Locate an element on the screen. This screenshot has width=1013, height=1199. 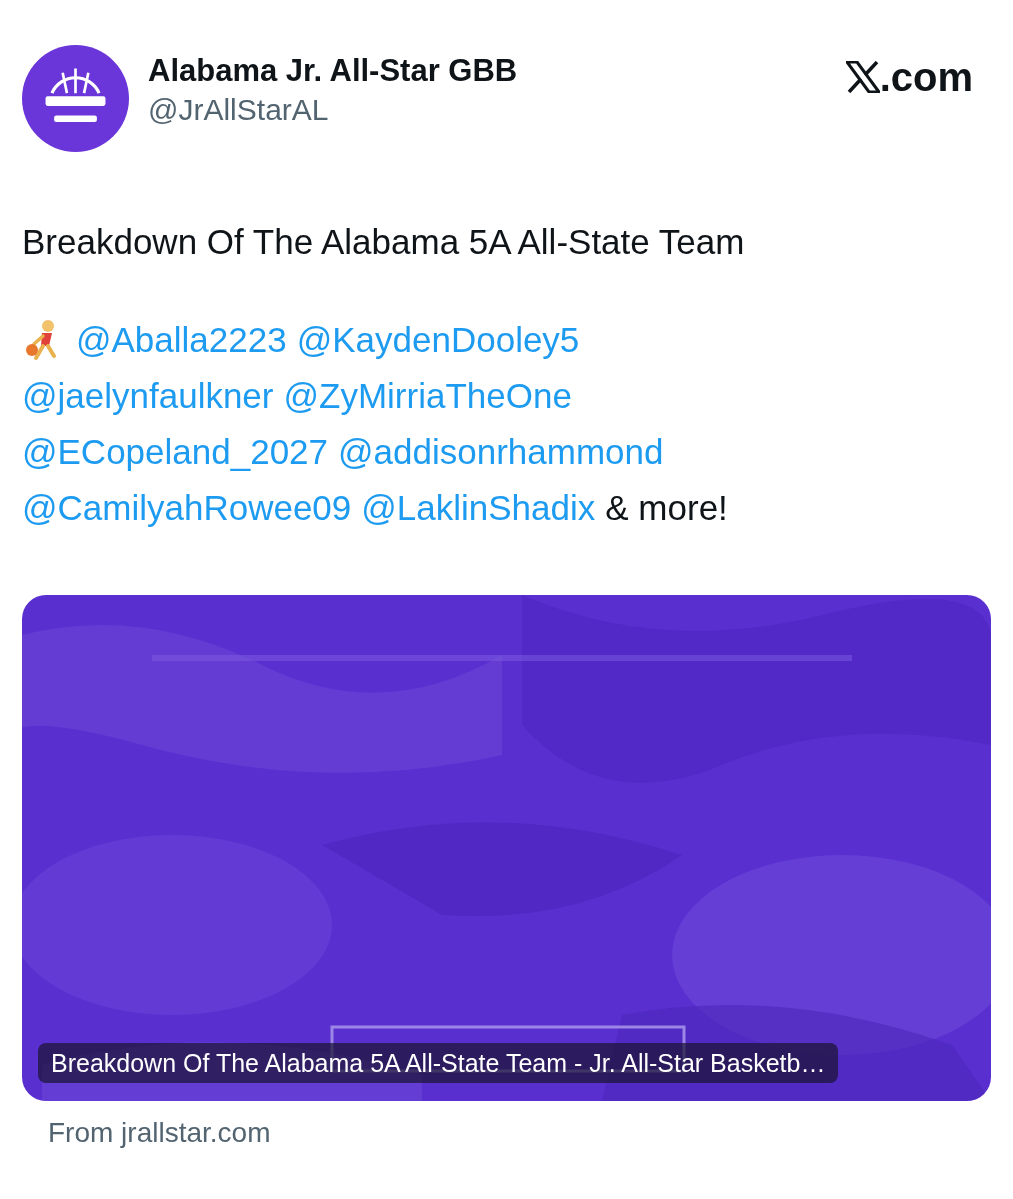
x-logo-icon is located at coordinates (862, 77).